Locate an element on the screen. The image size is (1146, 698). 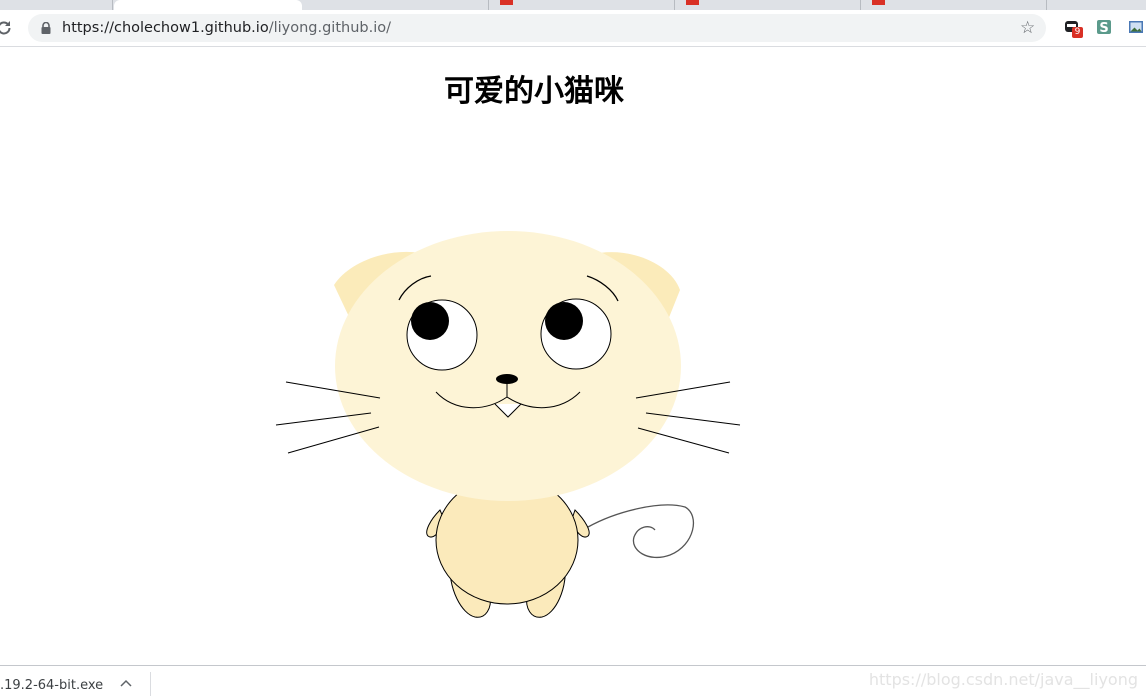
s-extension-glyph-icon: S is located at coordinates (1104, 28).